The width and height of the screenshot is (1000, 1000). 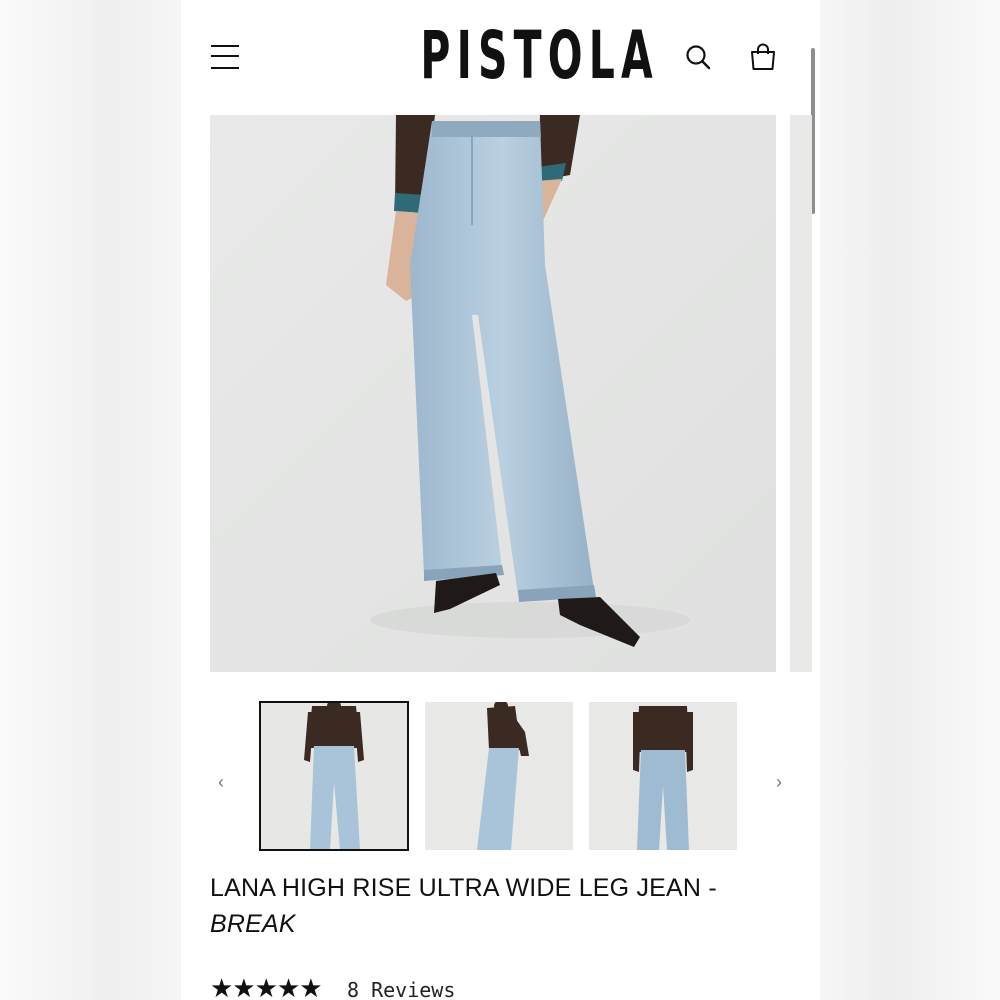 I want to click on reviews-link: 8 Reviews, so click(x=401, y=989).